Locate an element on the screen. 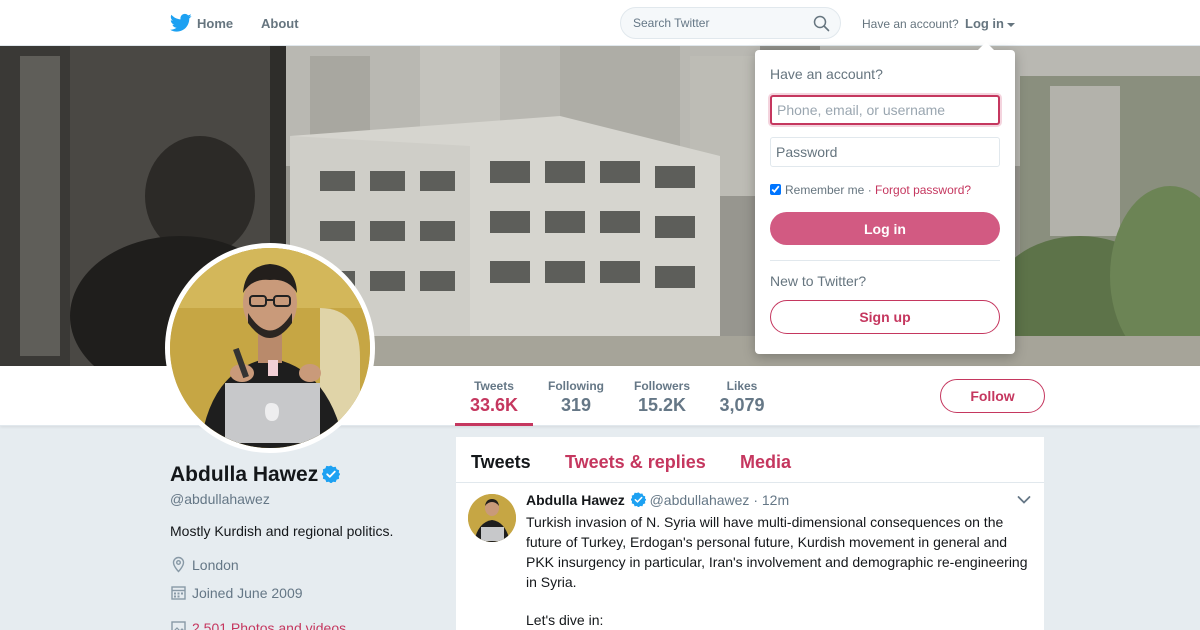 Image resolution: width=1200 pixels, height=630 pixels. tweet-text-continued: Let's dive in: is located at coordinates (565, 620).